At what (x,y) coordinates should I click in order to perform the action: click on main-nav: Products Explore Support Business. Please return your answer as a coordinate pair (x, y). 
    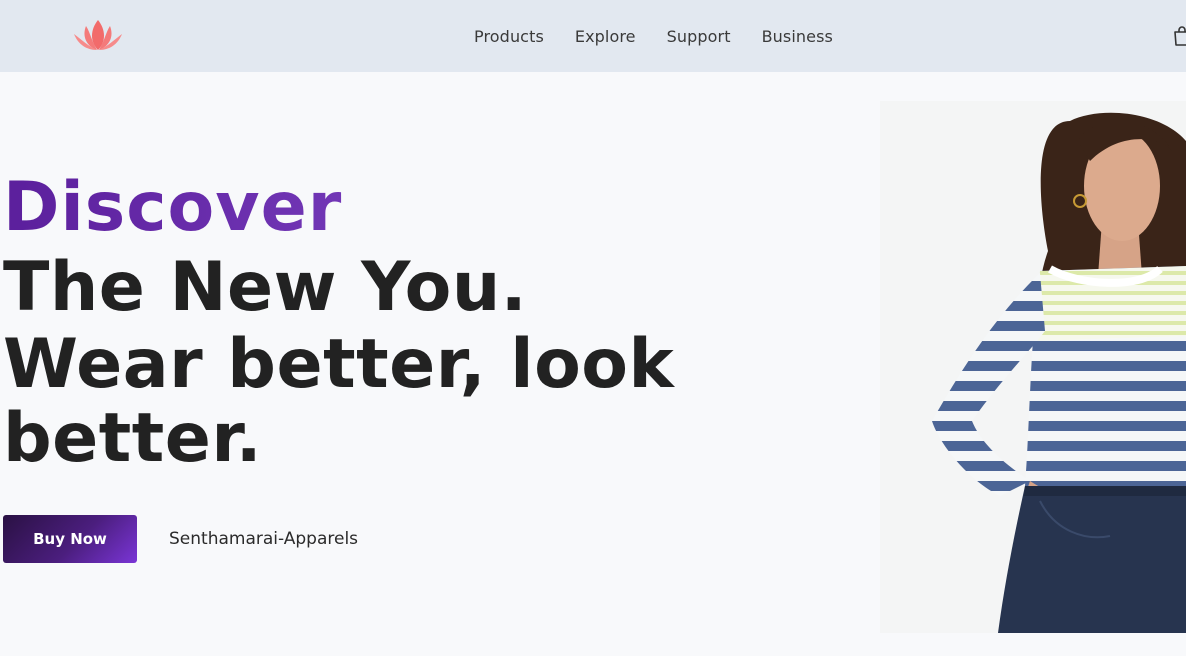
    Looking at the image, I should click on (653, 36).